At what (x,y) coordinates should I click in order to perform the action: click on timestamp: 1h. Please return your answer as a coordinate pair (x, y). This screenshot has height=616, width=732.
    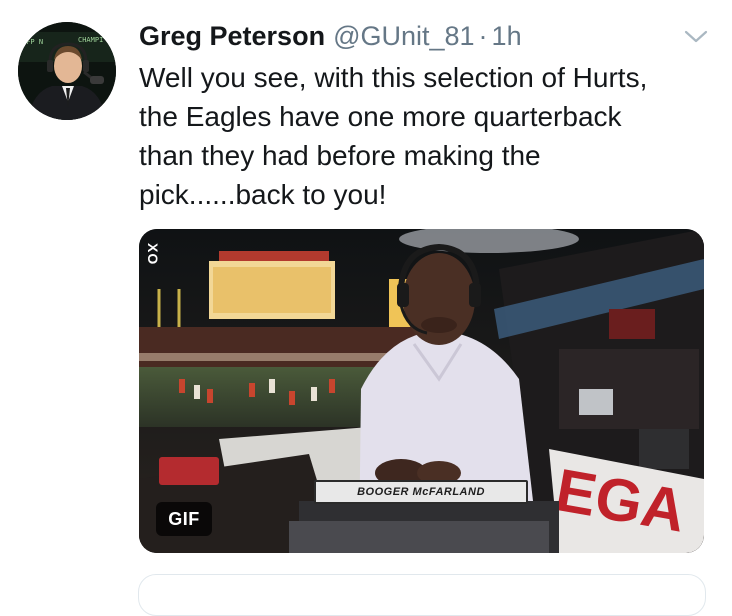
    Looking at the image, I should click on (507, 36).